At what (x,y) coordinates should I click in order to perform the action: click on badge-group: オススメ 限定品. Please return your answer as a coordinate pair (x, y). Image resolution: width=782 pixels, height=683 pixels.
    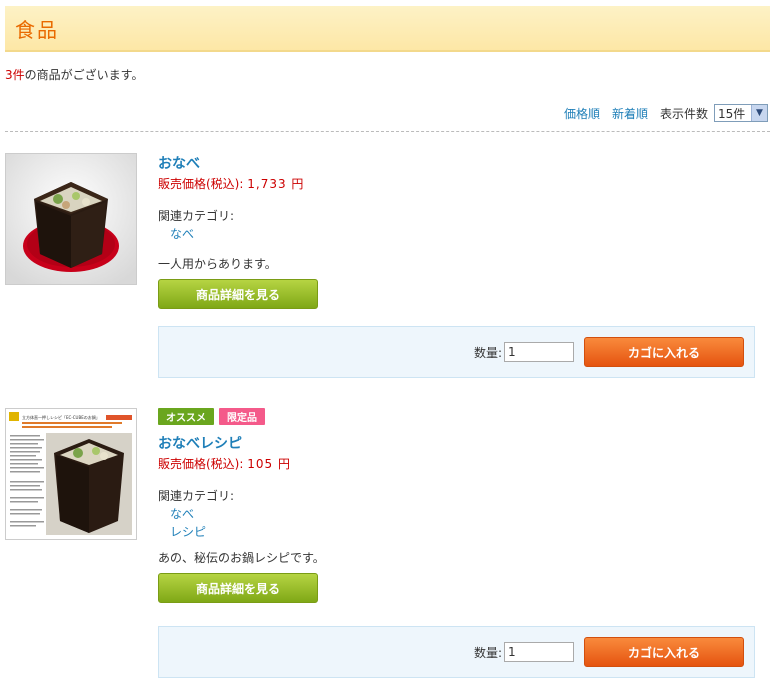
    Looking at the image, I should click on (458, 416).